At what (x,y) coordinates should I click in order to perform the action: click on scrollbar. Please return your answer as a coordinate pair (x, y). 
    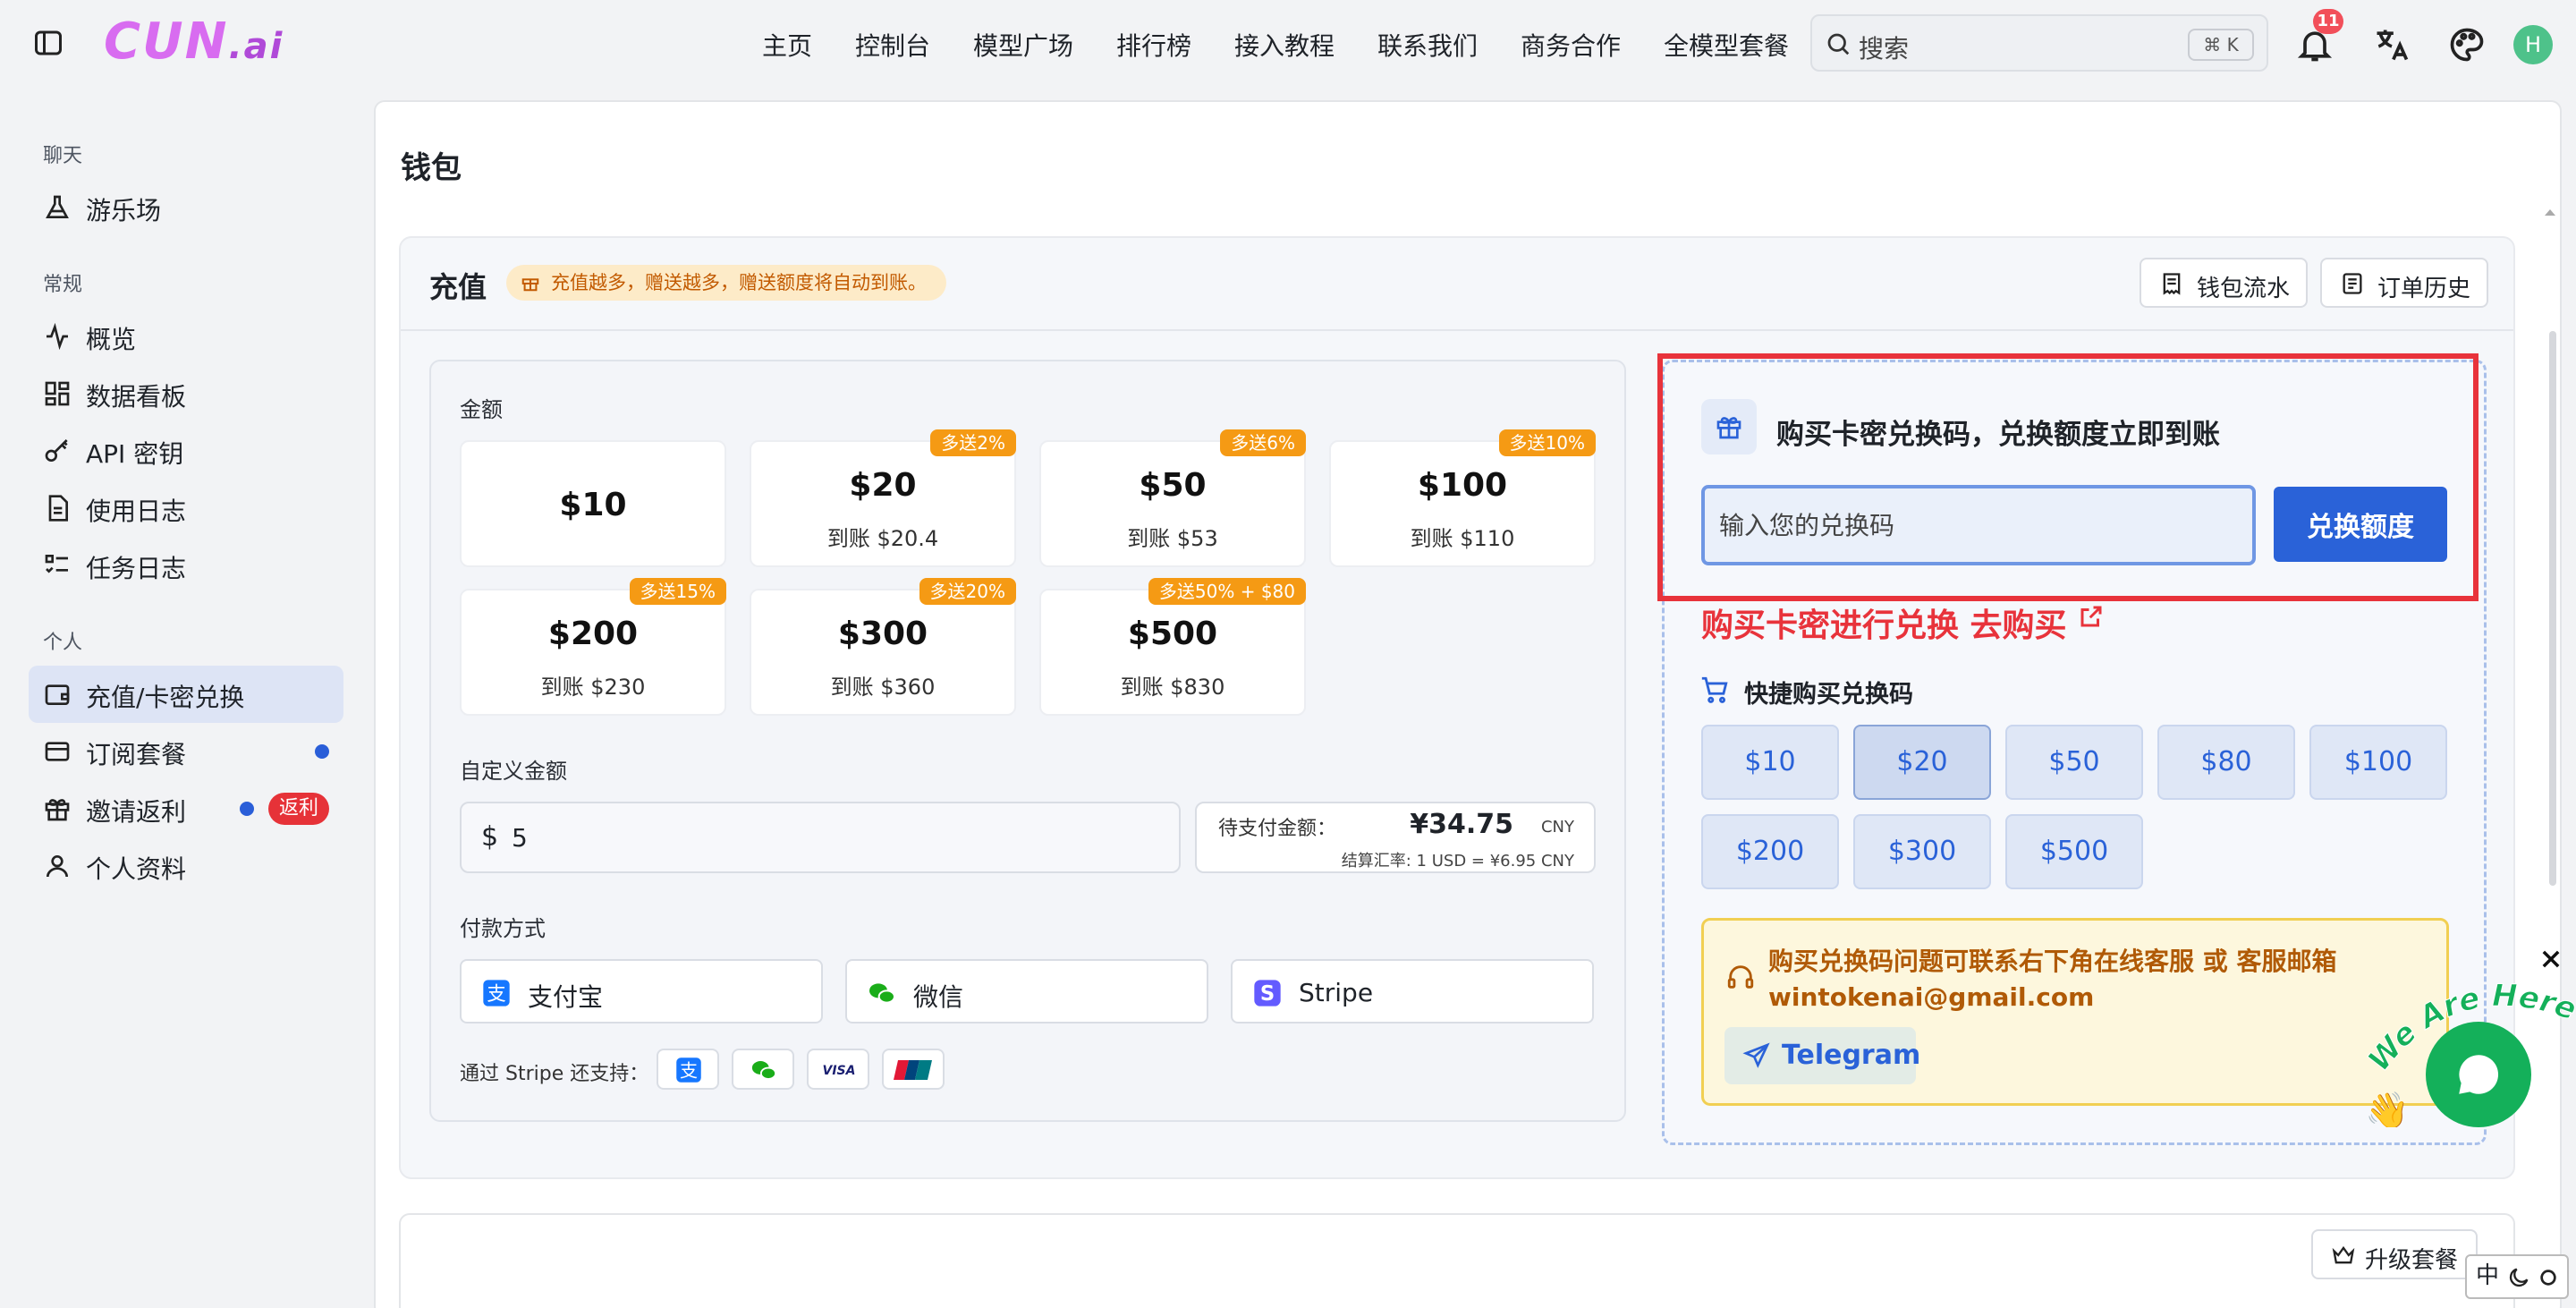
    Looking at the image, I should click on (2552, 550).